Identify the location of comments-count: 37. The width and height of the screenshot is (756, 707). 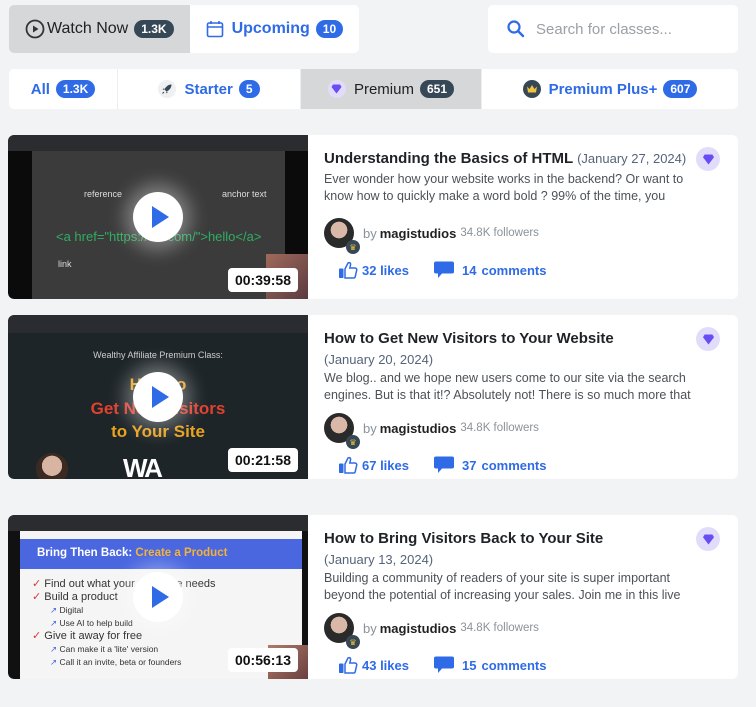
(469, 465).